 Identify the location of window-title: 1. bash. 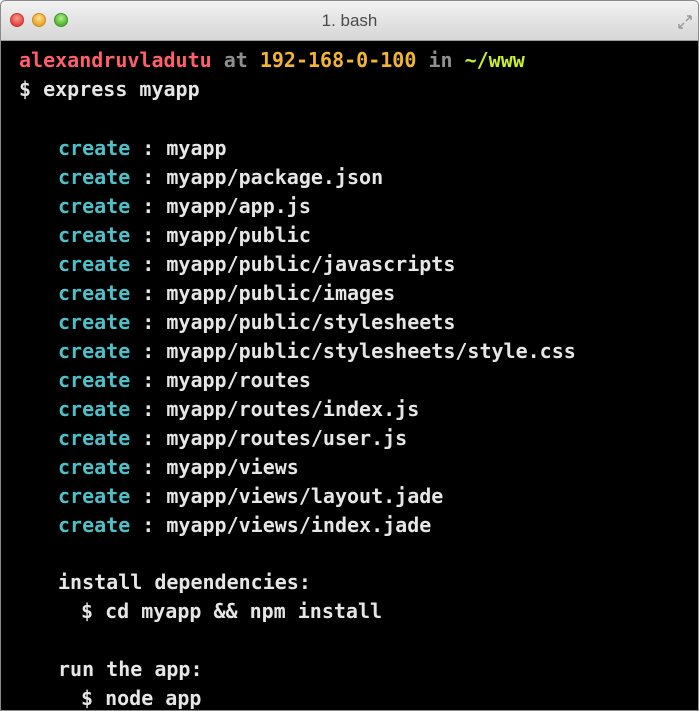
(349, 20).